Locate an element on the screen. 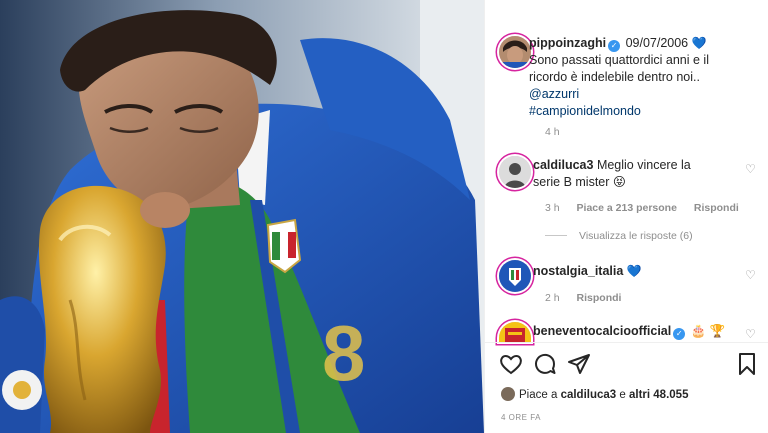 This screenshot has height=433, width=768. comment: nostalgia_italia 💙 is located at coordinates (643, 271).